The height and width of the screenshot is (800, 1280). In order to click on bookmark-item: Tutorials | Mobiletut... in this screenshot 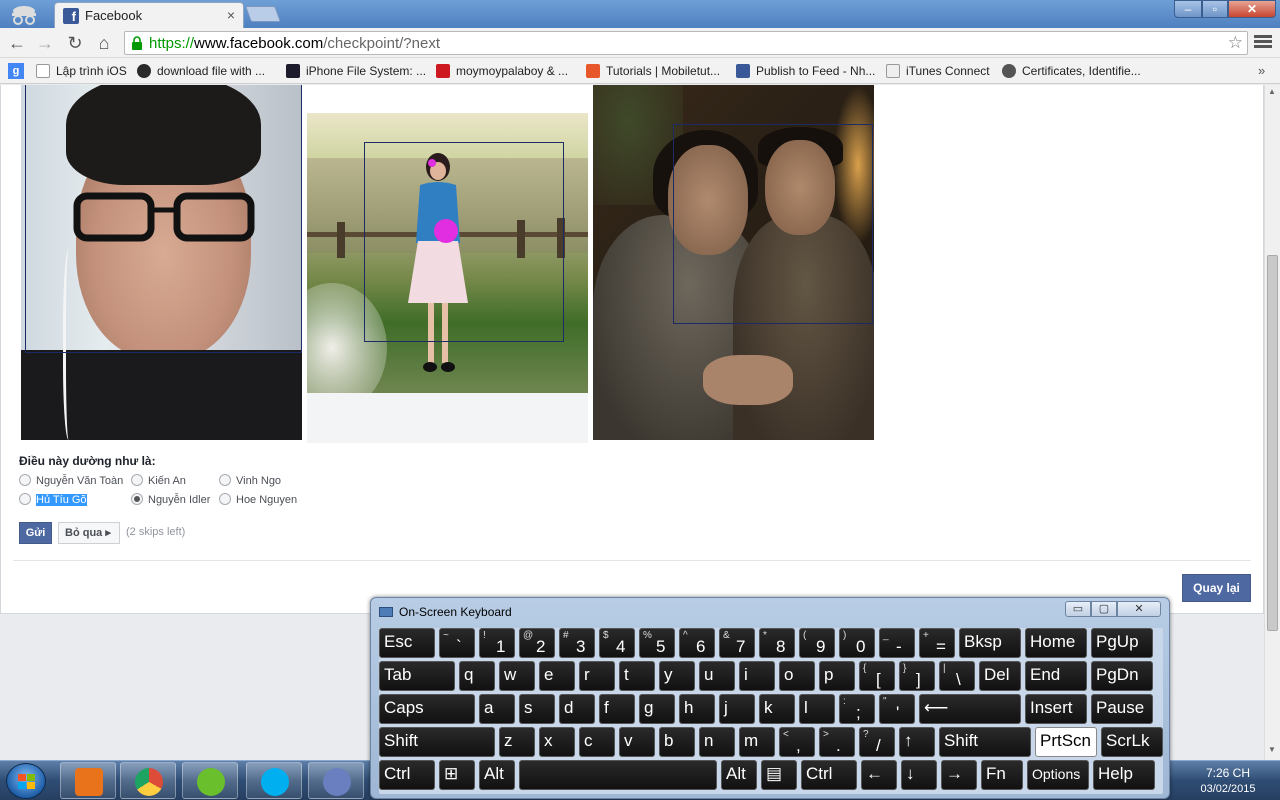, I will do `click(653, 71)`.